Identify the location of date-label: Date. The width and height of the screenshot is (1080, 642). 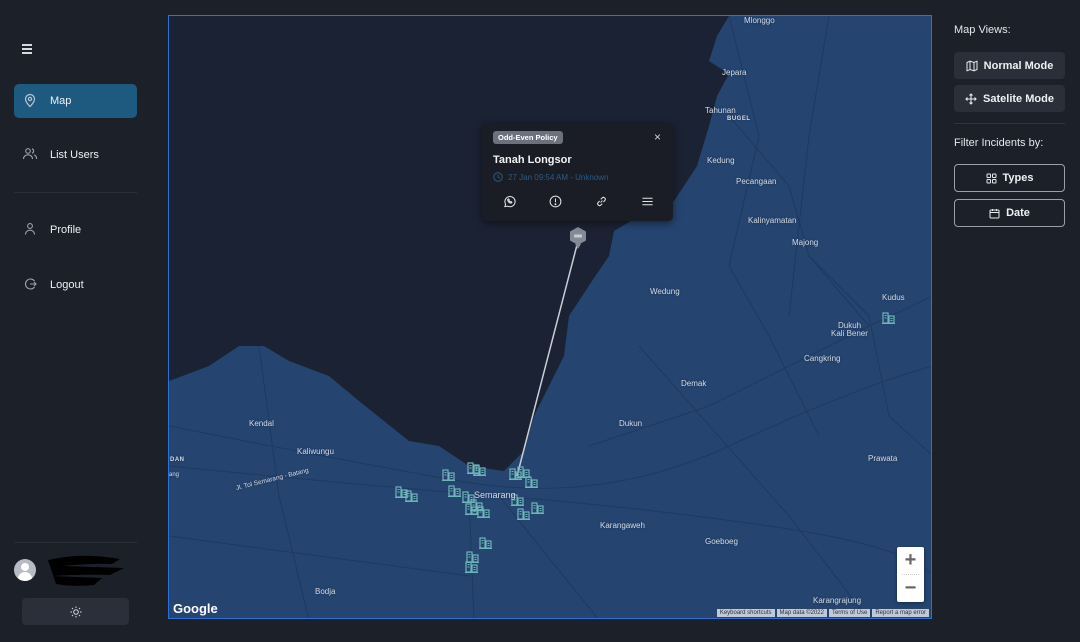
(1018, 213).